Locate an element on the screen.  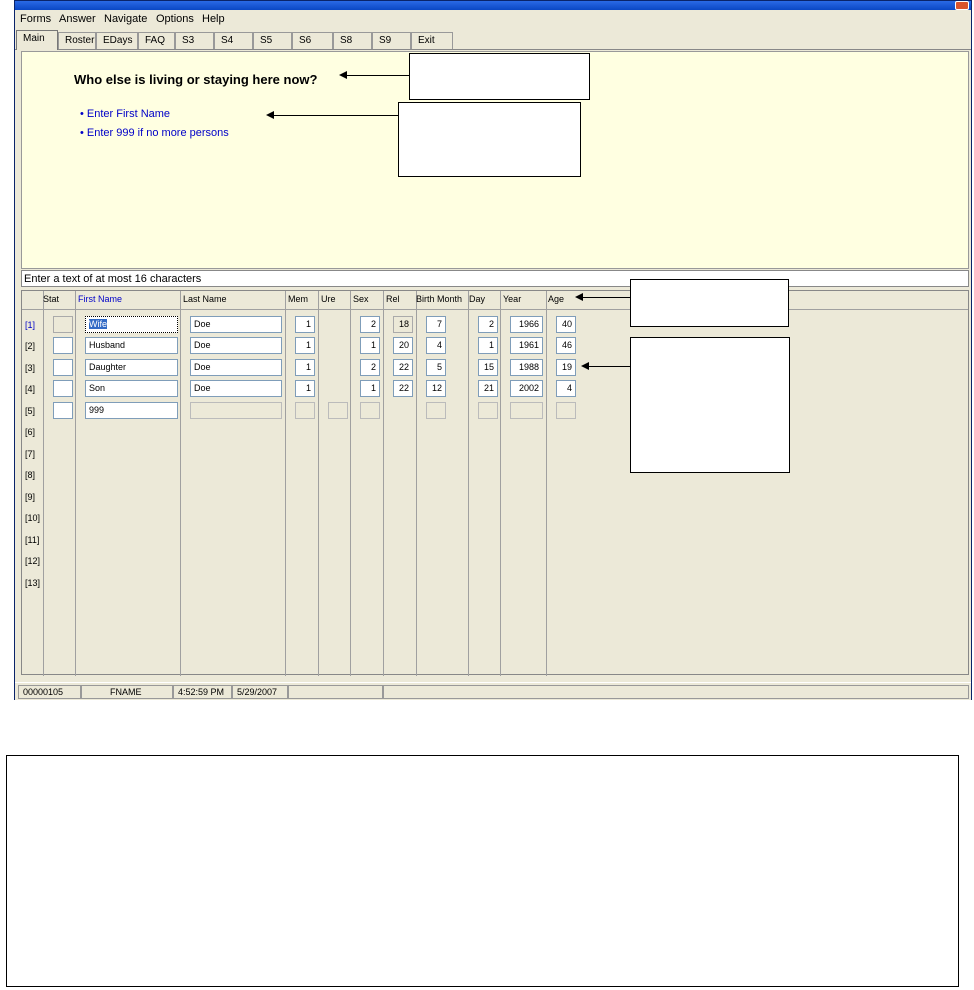
row-label: [12] is located at coordinates (33, 561).